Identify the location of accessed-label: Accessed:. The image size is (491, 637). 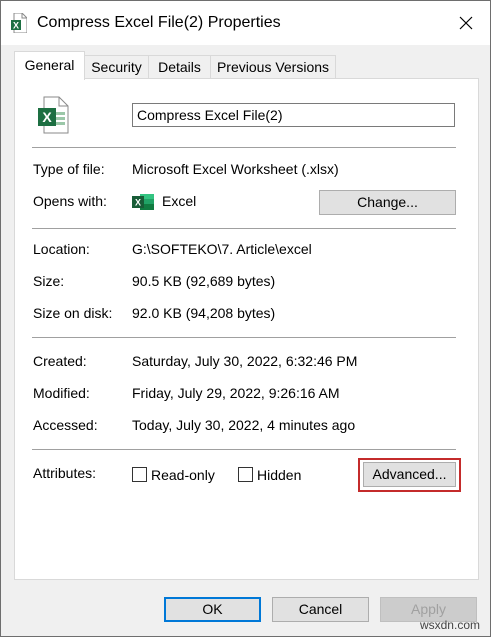
(65, 425).